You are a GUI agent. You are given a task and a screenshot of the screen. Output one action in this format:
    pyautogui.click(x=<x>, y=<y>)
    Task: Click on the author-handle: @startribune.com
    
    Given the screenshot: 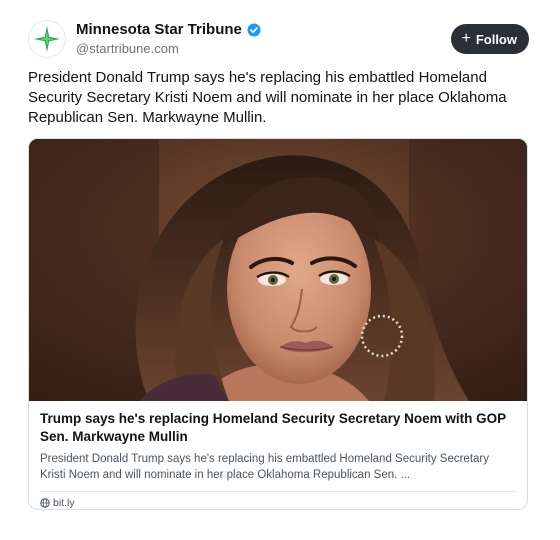 What is the action you would take?
    pyautogui.click(x=168, y=49)
    